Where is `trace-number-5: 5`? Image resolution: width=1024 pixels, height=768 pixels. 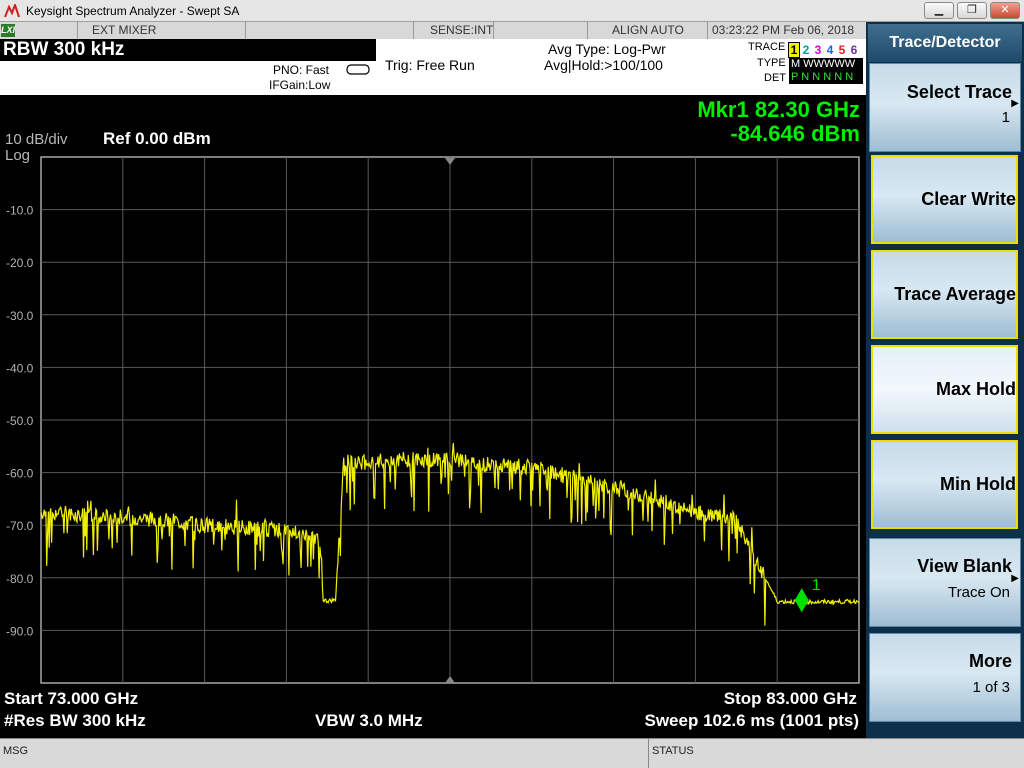 trace-number-5: 5 is located at coordinates (842, 50).